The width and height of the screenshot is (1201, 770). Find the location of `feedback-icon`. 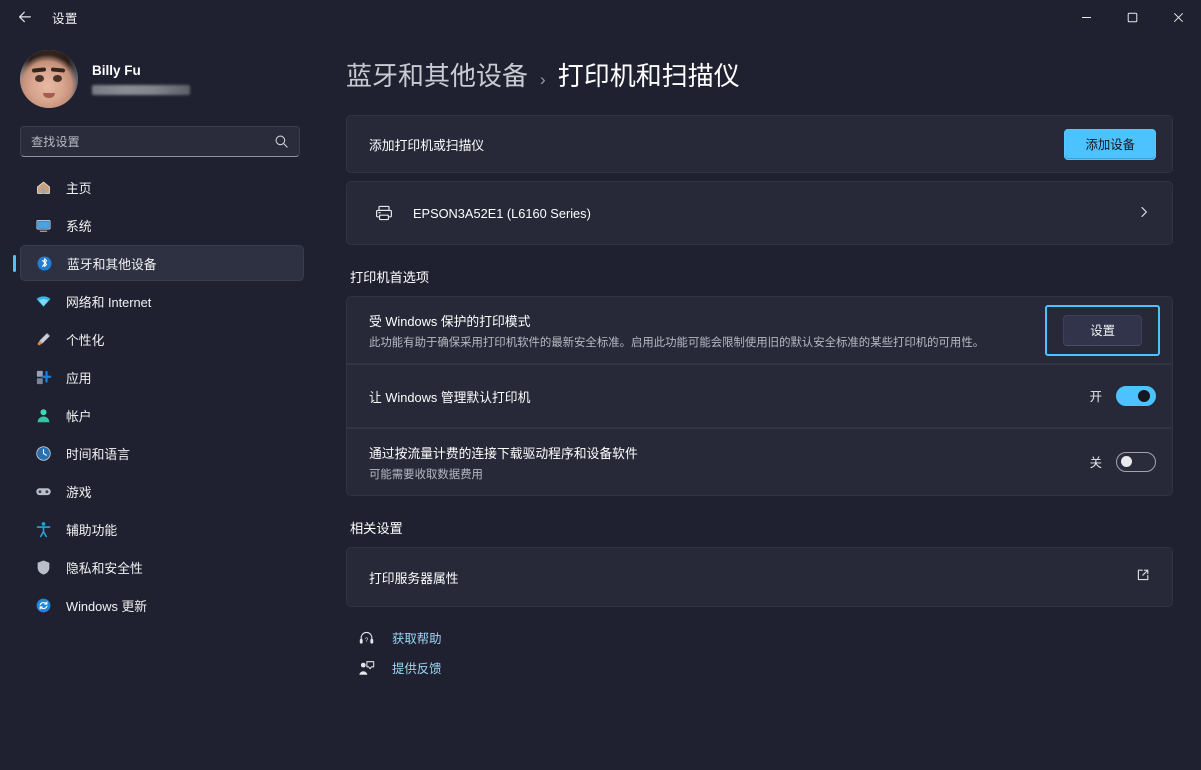

feedback-icon is located at coordinates (366, 668).